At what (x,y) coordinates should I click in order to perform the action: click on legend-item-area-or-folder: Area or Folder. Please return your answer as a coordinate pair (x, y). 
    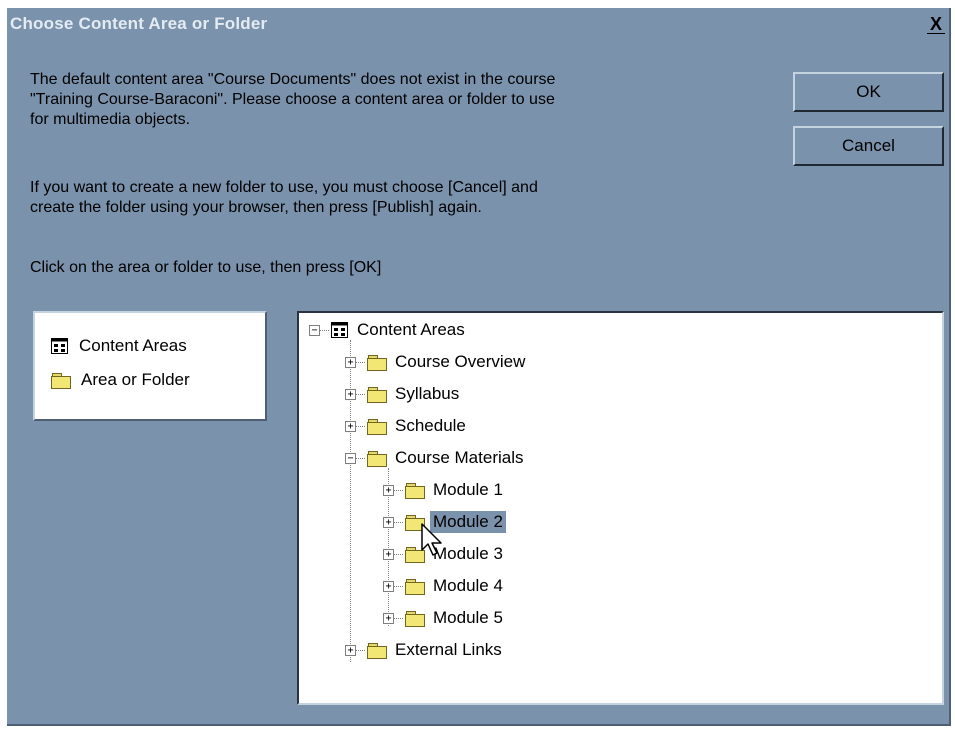
    Looking at the image, I should click on (120, 380).